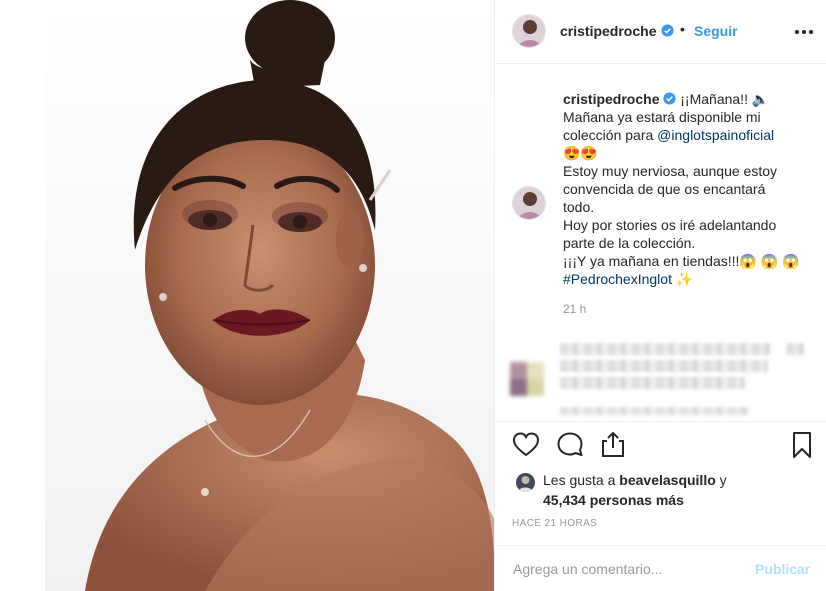  I want to click on caption-text: ¡¡Mañana!! 🔈, so click(725, 99).